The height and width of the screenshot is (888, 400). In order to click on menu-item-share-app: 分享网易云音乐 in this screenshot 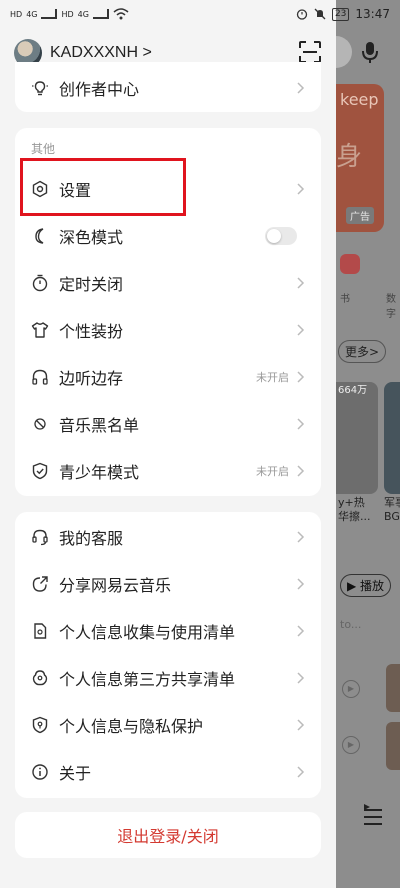, I will do `click(168, 583)`.